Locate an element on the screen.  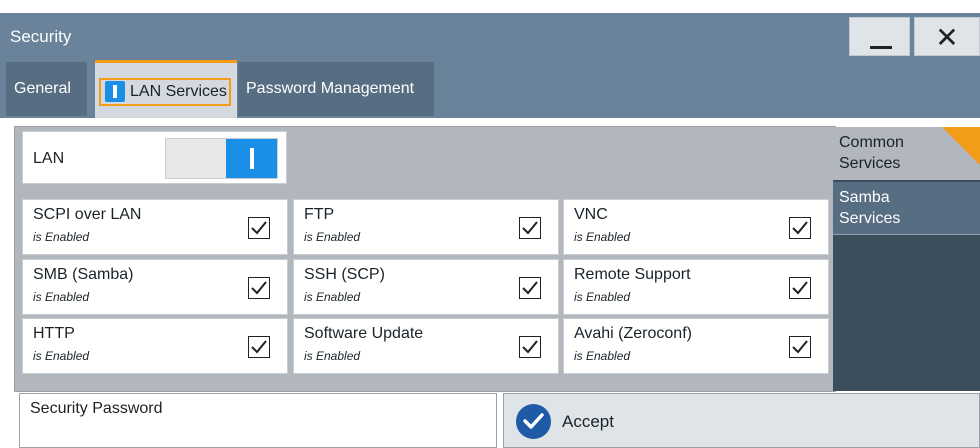
tab-general: General is located at coordinates (46, 89).